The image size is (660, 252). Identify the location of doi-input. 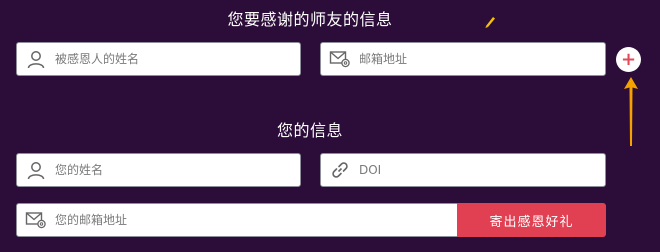
(482, 170).